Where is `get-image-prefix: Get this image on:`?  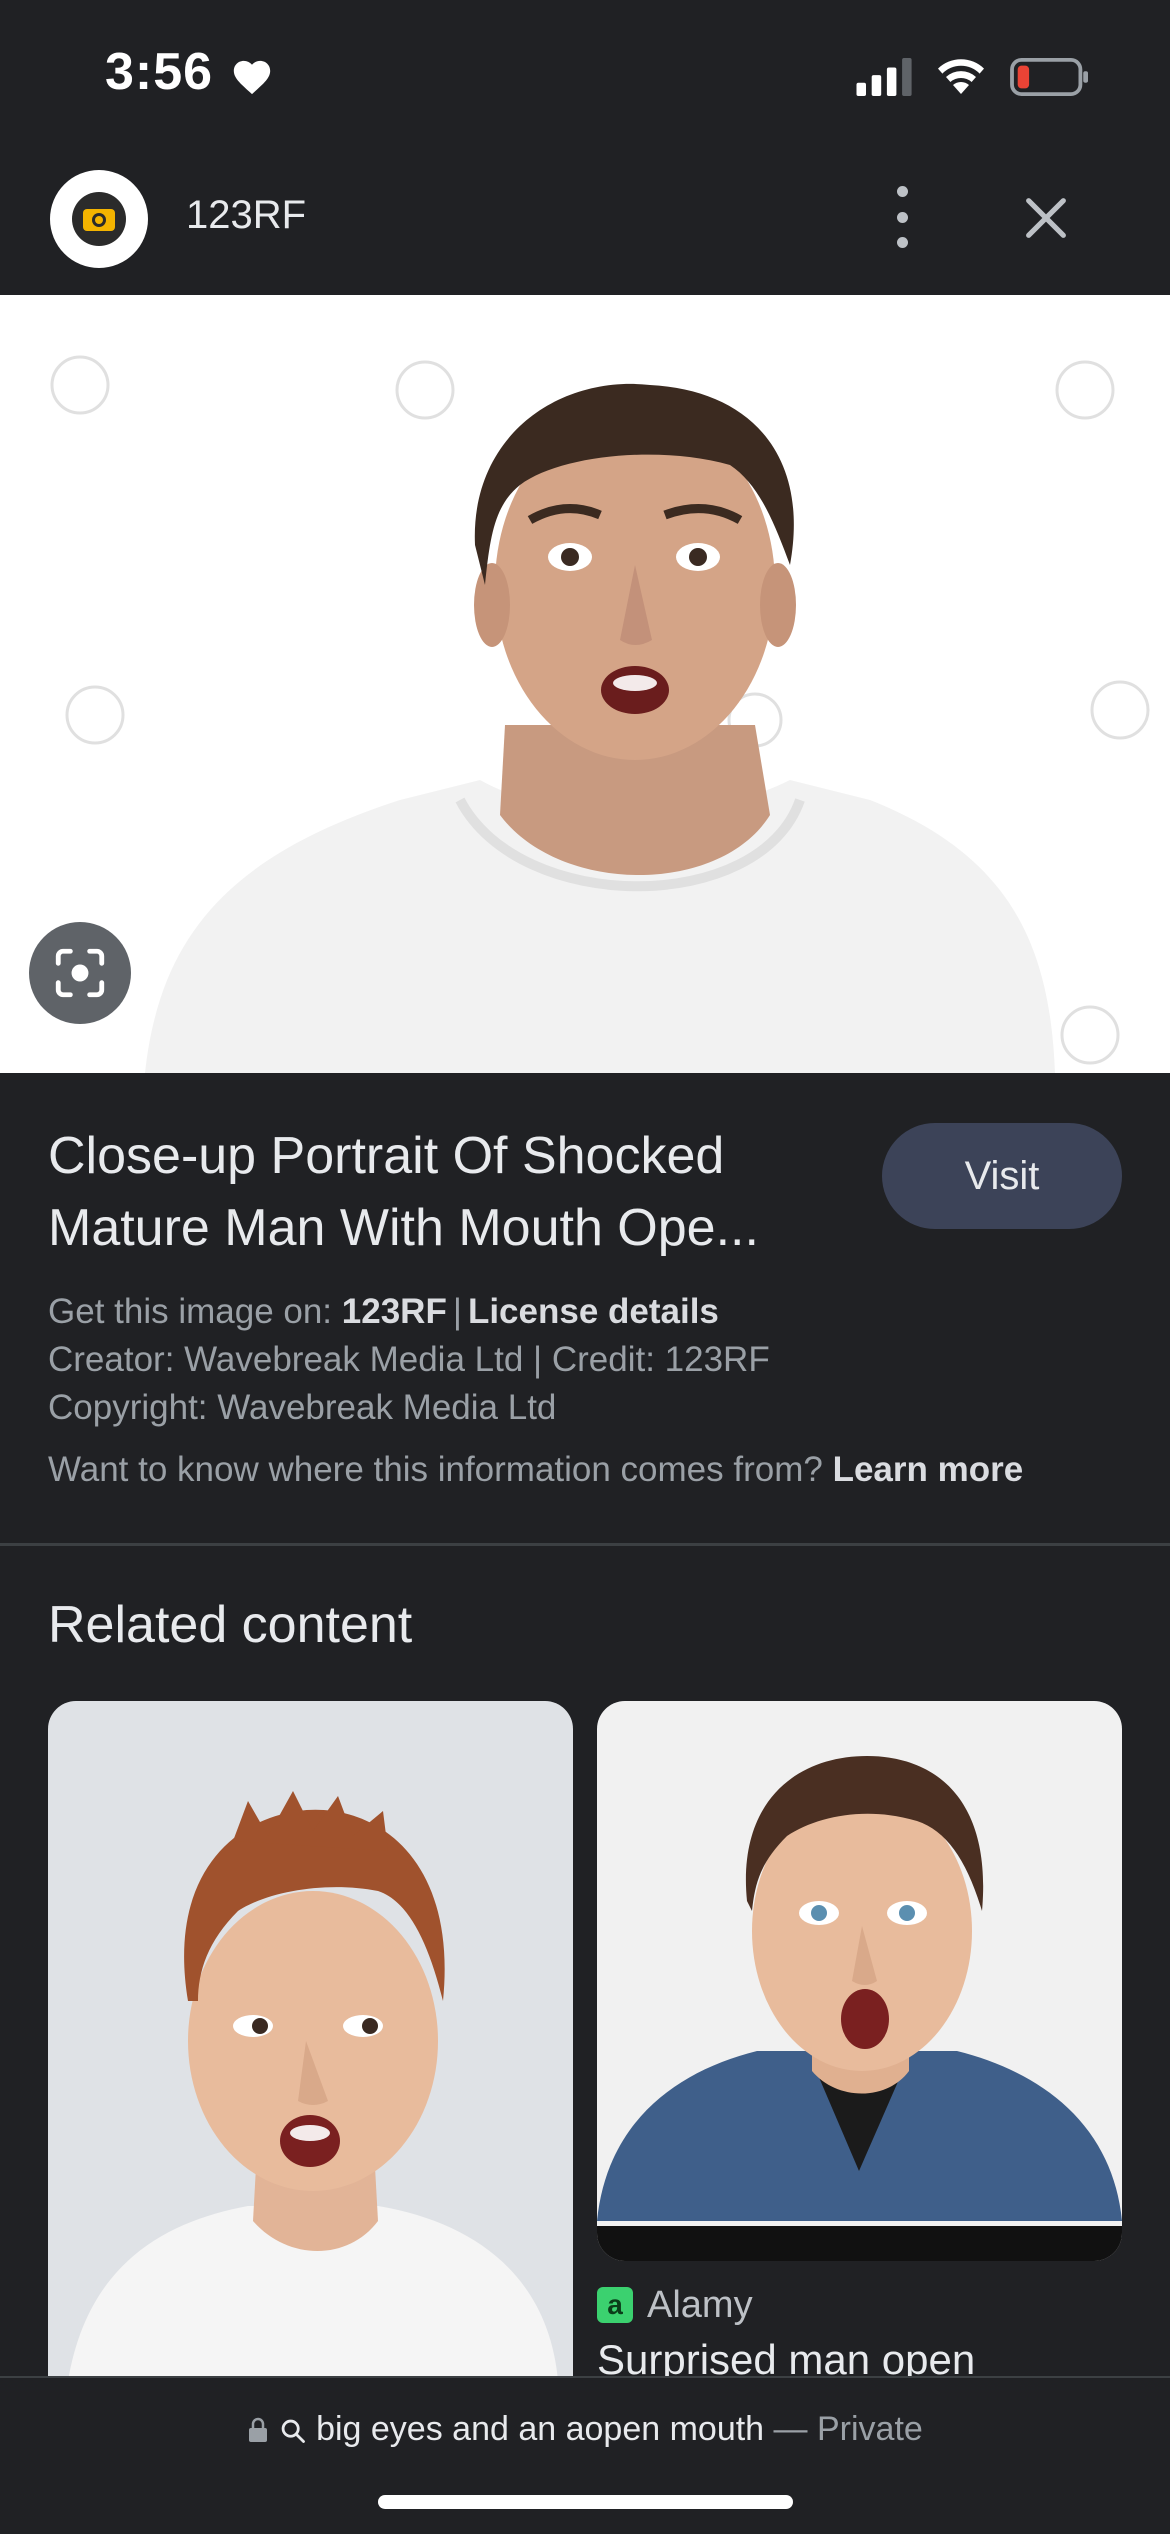
get-image-prefix: Get this image on: is located at coordinates (190, 1311).